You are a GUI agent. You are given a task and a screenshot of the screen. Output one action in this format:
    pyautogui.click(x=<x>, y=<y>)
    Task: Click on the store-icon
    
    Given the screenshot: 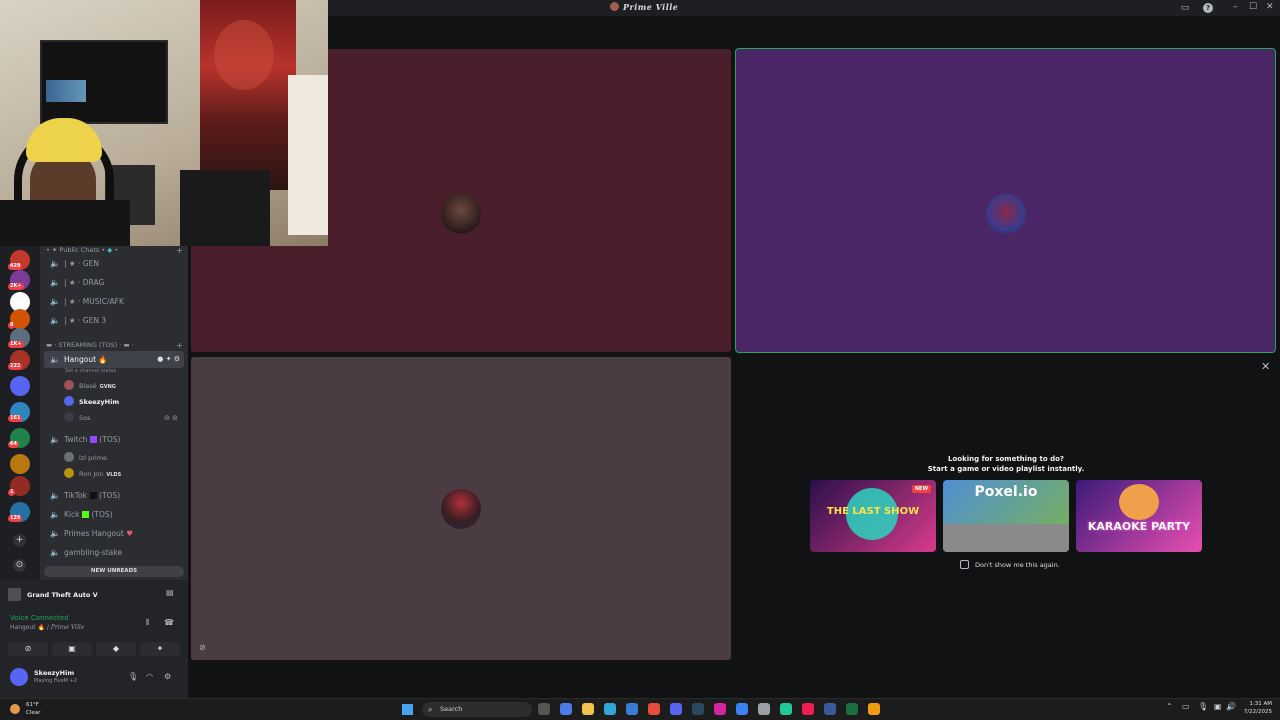 What is the action you would take?
    pyautogui.click(x=632, y=709)
    